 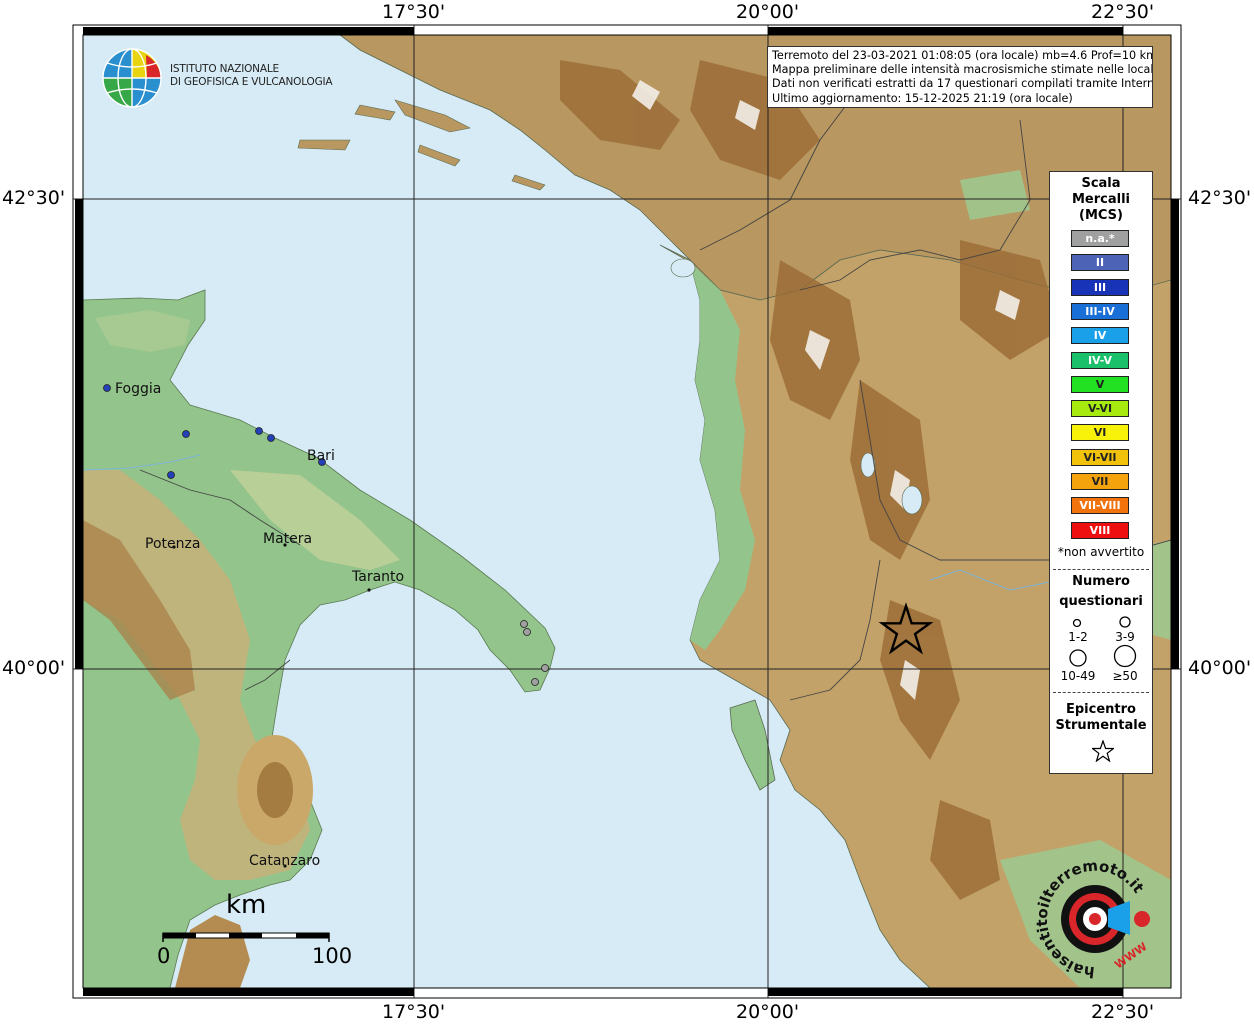 What do you see at coordinates (1100, 506) in the screenshot?
I see `mcs-swatch-vii-viii: VII-VIII` at bounding box center [1100, 506].